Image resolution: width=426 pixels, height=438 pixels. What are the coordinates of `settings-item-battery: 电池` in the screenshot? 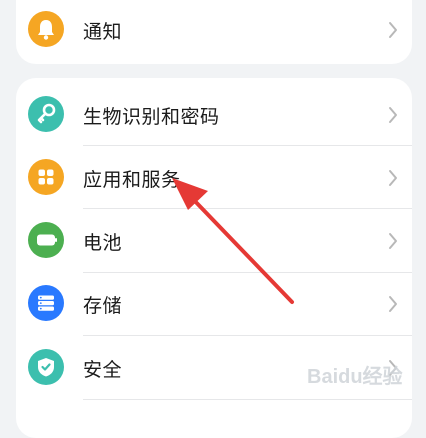 It's located at (214, 240).